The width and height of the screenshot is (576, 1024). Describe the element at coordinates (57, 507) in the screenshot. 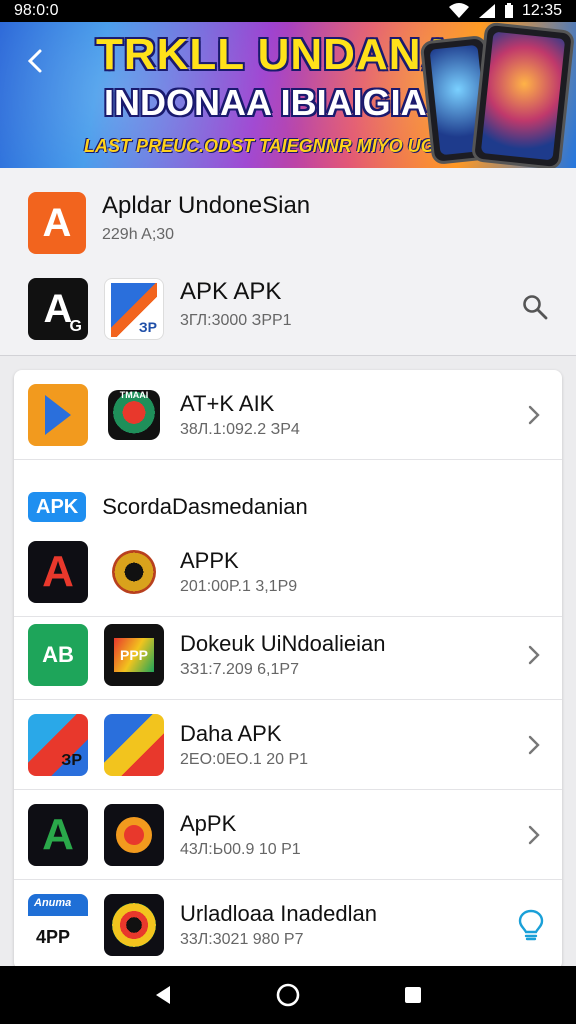

I see `apk-badge: APK` at that location.